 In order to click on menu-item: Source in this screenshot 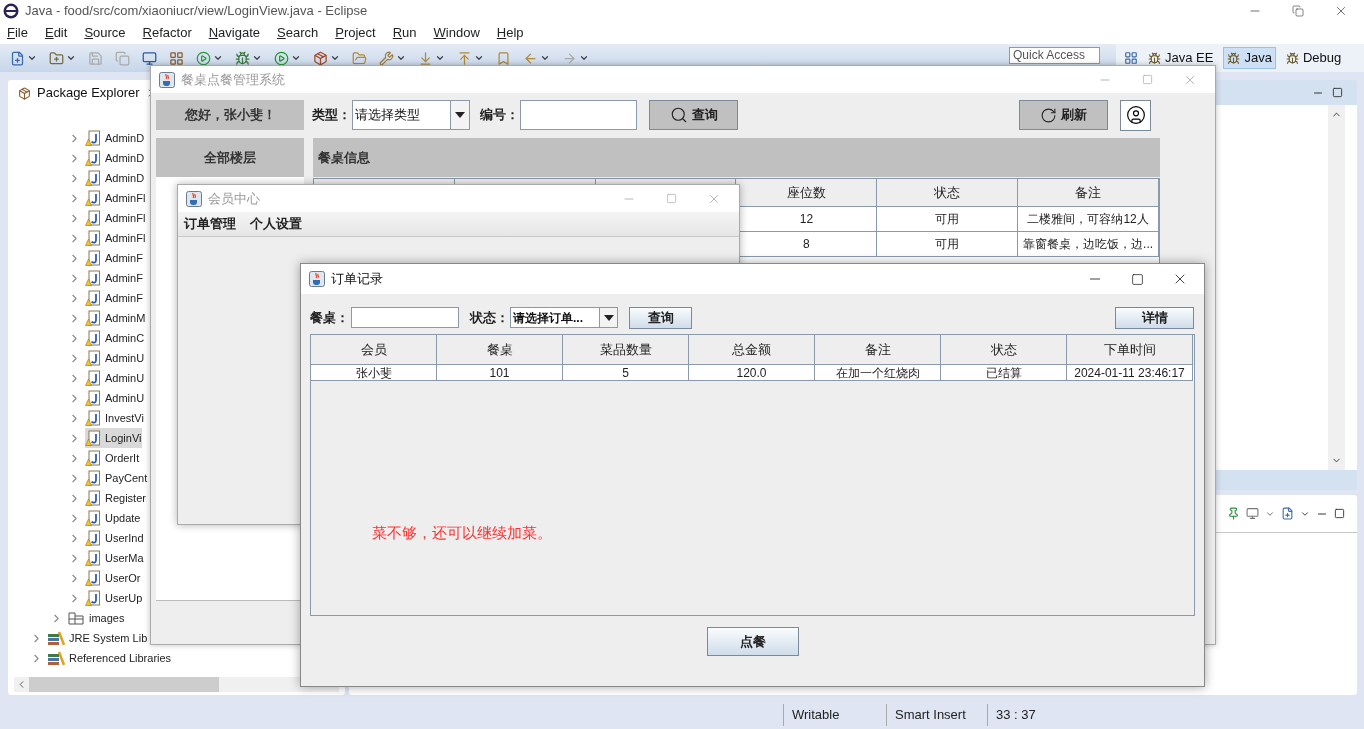, I will do `click(105, 33)`.